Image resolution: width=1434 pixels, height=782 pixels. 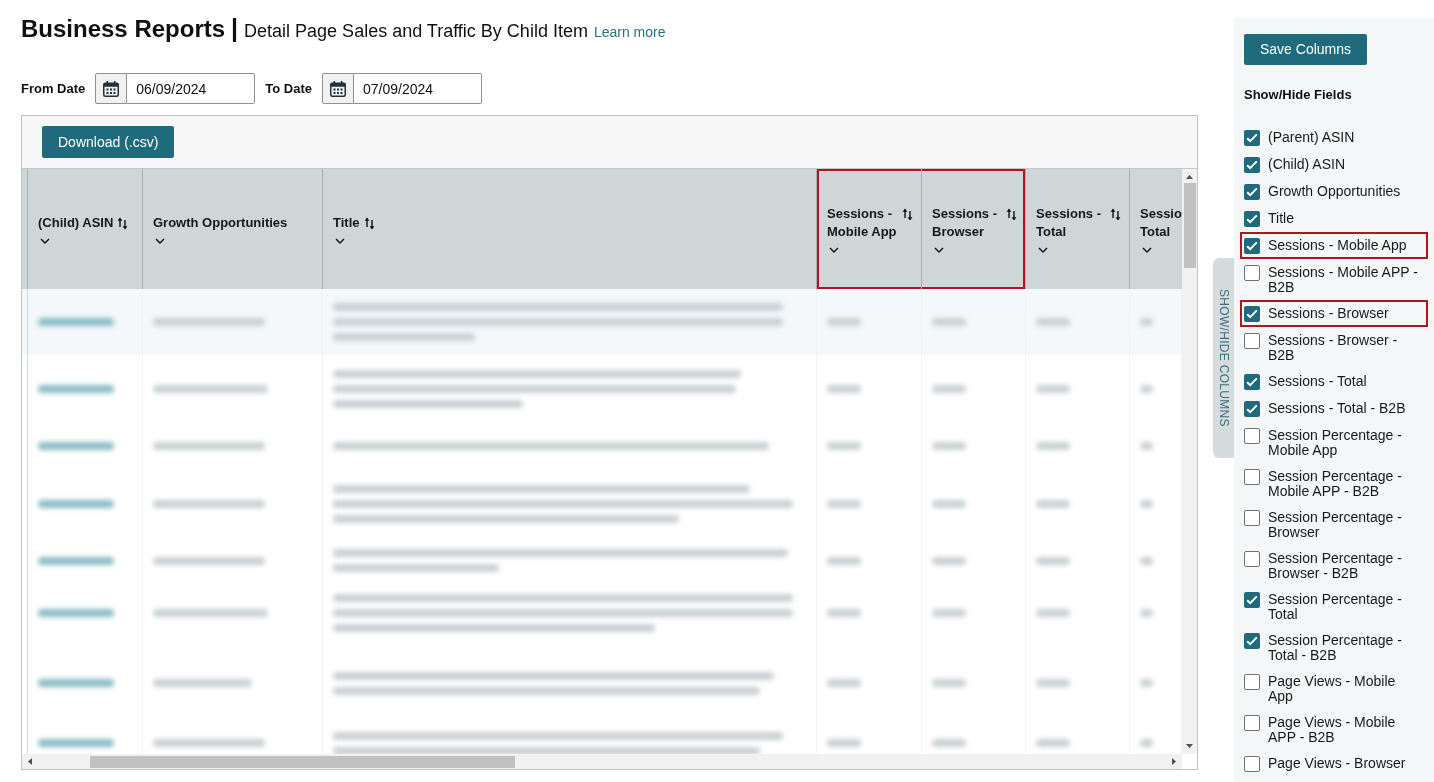 What do you see at coordinates (1343, 279) in the screenshot?
I see `field-label: Sessions - Mobile APP - B2B` at bounding box center [1343, 279].